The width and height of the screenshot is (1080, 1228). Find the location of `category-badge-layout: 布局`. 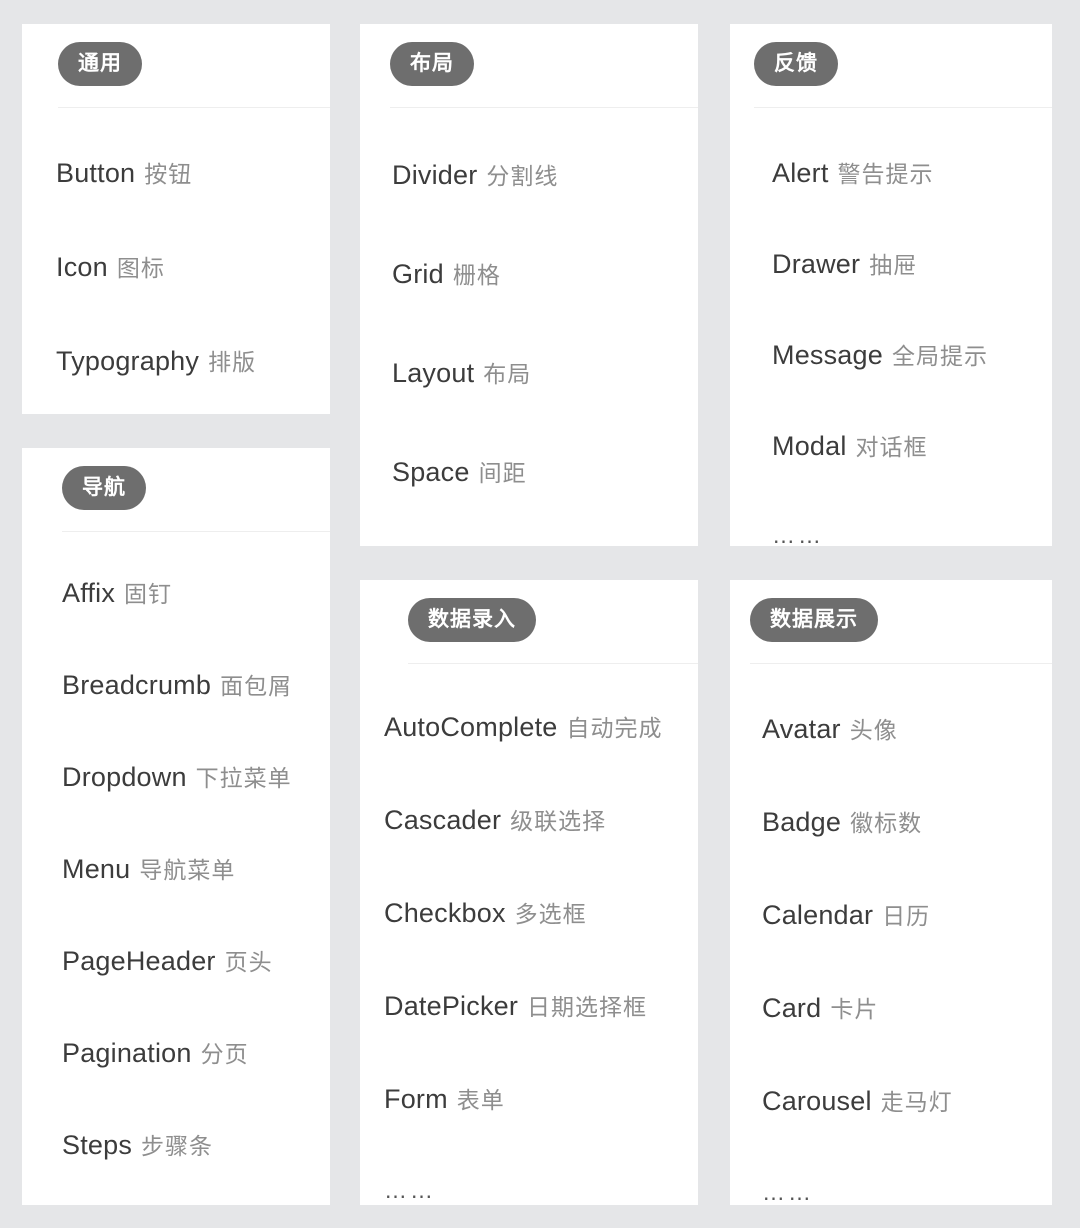

category-badge-layout: 布局 is located at coordinates (432, 64).